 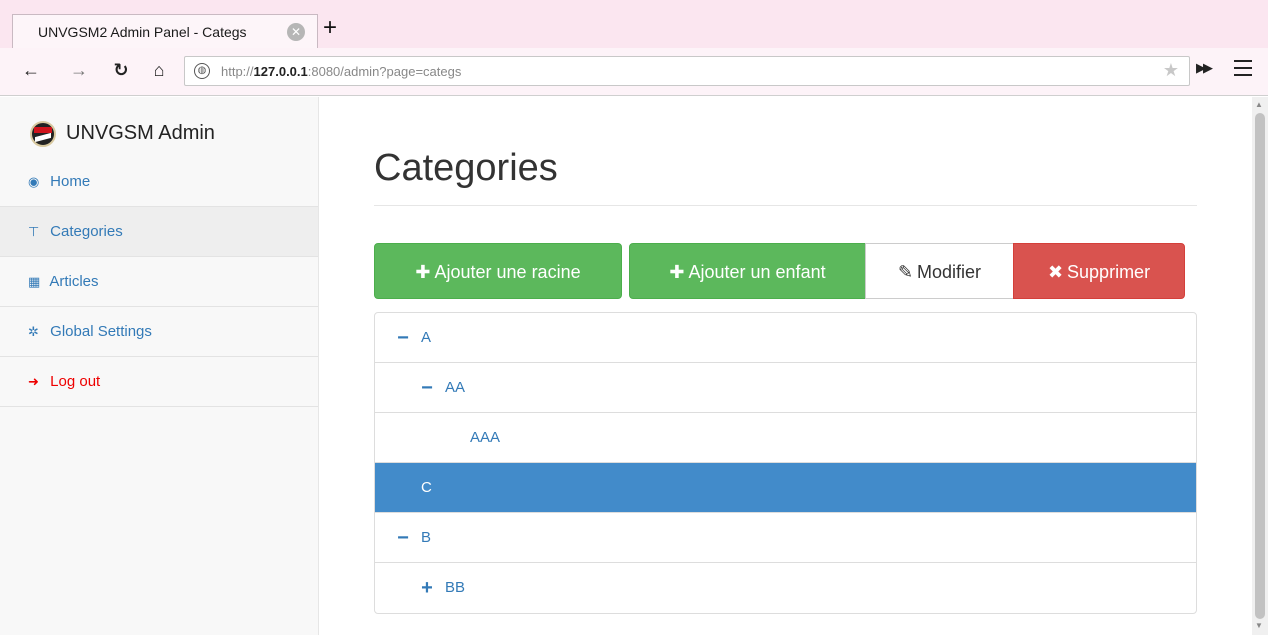 I want to click on new-tab-button: +, so click(x=330, y=29).